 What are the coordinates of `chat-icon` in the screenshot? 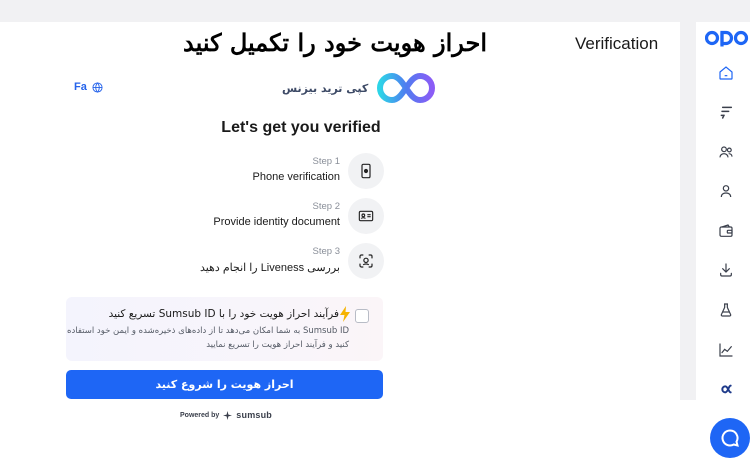 It's located at (730, 438).